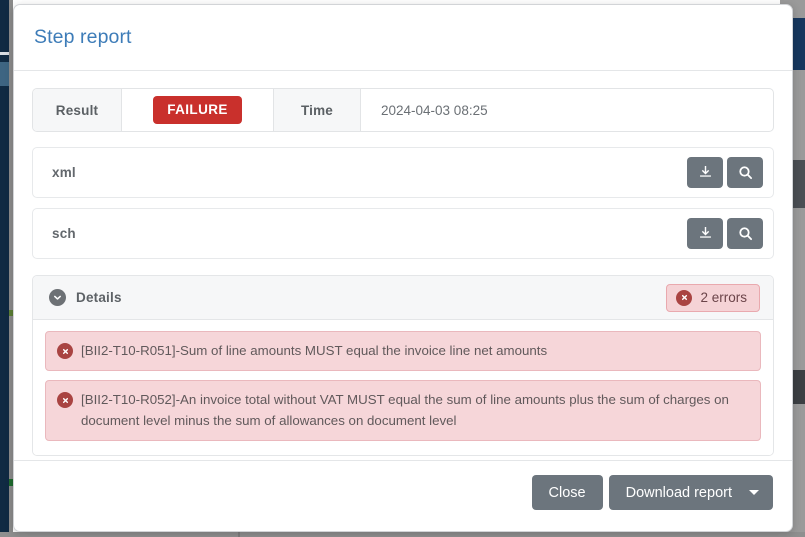 The height and width of the screenshot is (537, 805). I want to click on time-label: Time, so click(317, 110).